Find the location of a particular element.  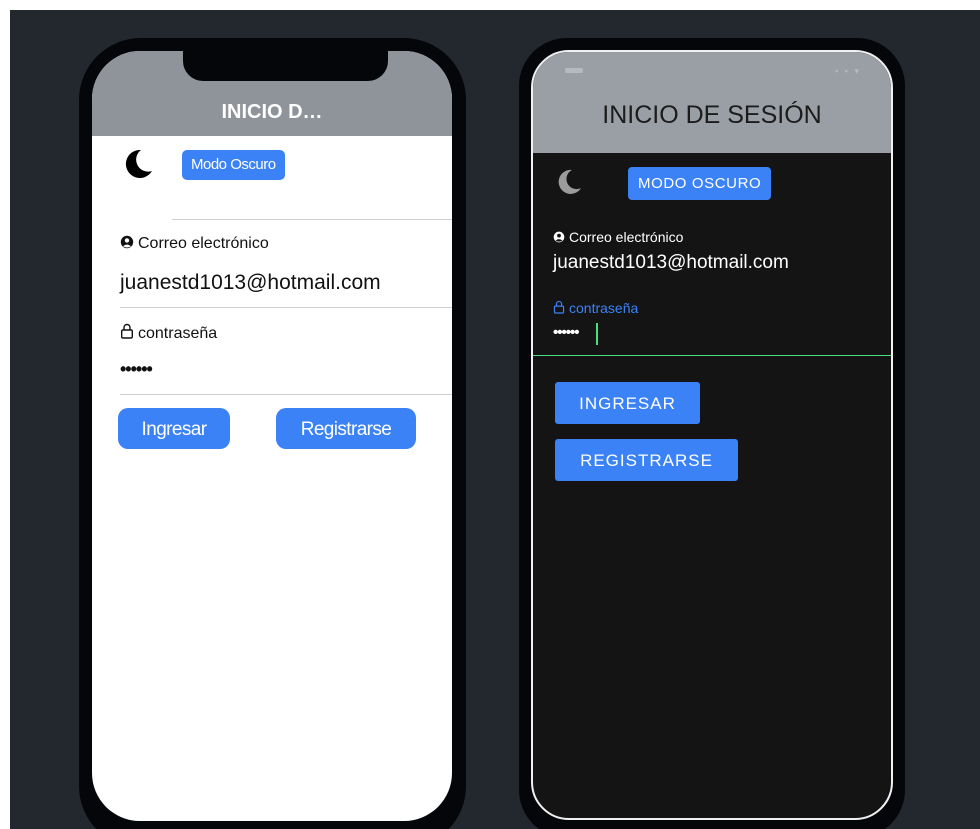

email-underline is located at coordinates (286, 307).